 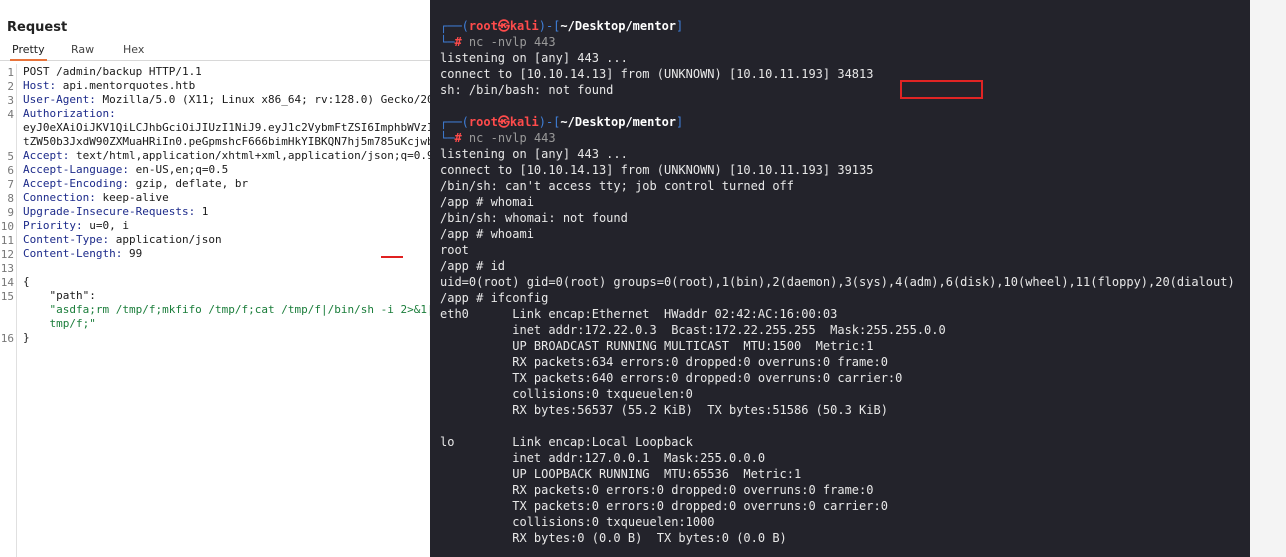 I want to click on code-line: }, so click(x=26, y=338).